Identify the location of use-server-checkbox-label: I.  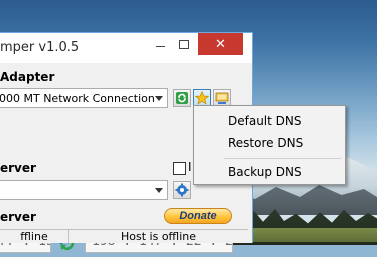
(190, 167).